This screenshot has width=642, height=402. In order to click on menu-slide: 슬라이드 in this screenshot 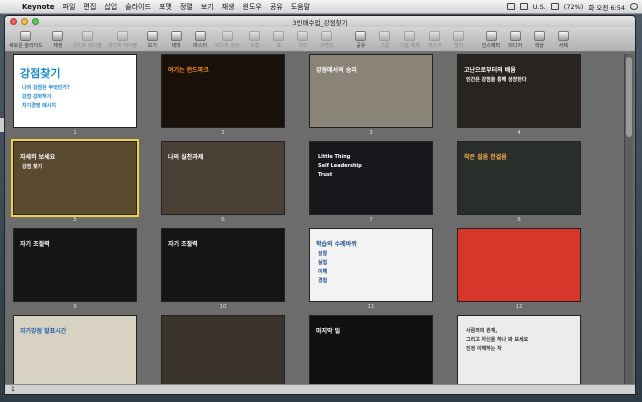, I will do `click(138, 7)`.